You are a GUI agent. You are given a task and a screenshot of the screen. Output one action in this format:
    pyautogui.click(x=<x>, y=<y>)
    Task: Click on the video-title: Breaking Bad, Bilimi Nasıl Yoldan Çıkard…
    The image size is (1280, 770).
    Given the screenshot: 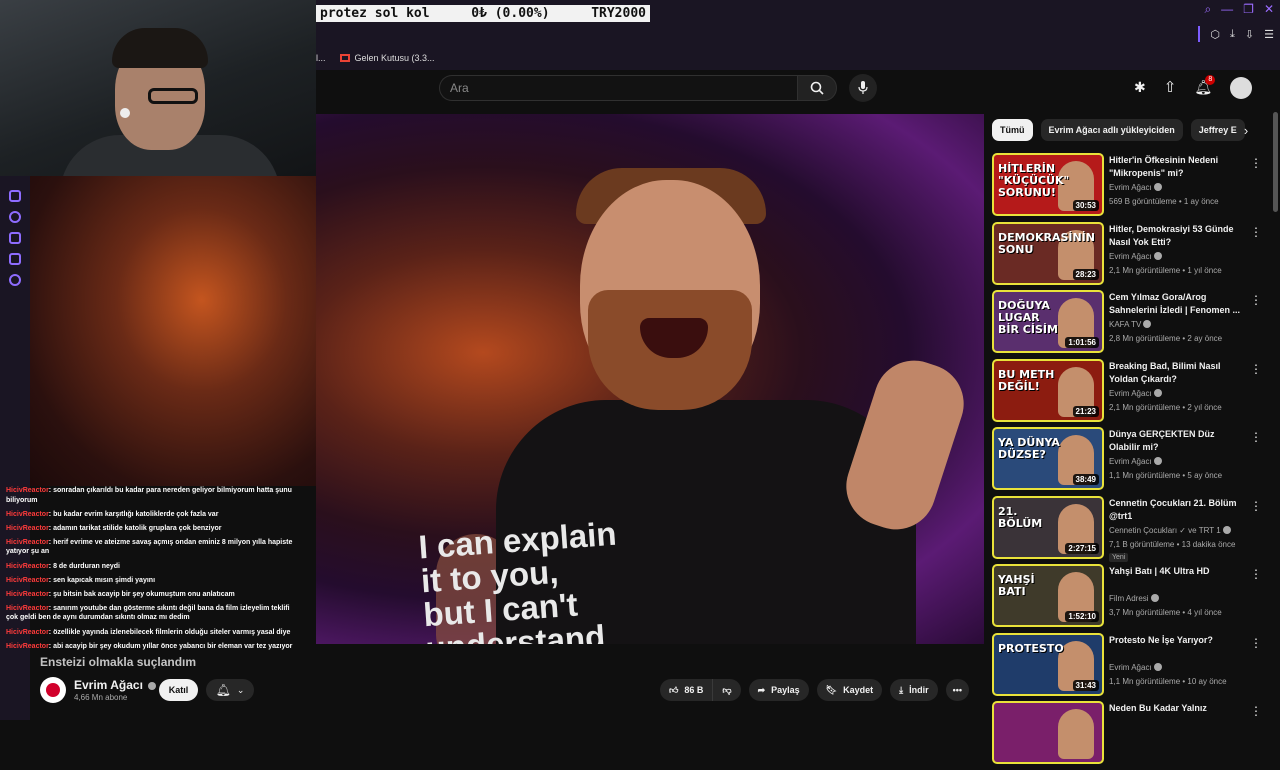 What is the action you would take?
    pyautogui.click(x=1175, y=373)
    